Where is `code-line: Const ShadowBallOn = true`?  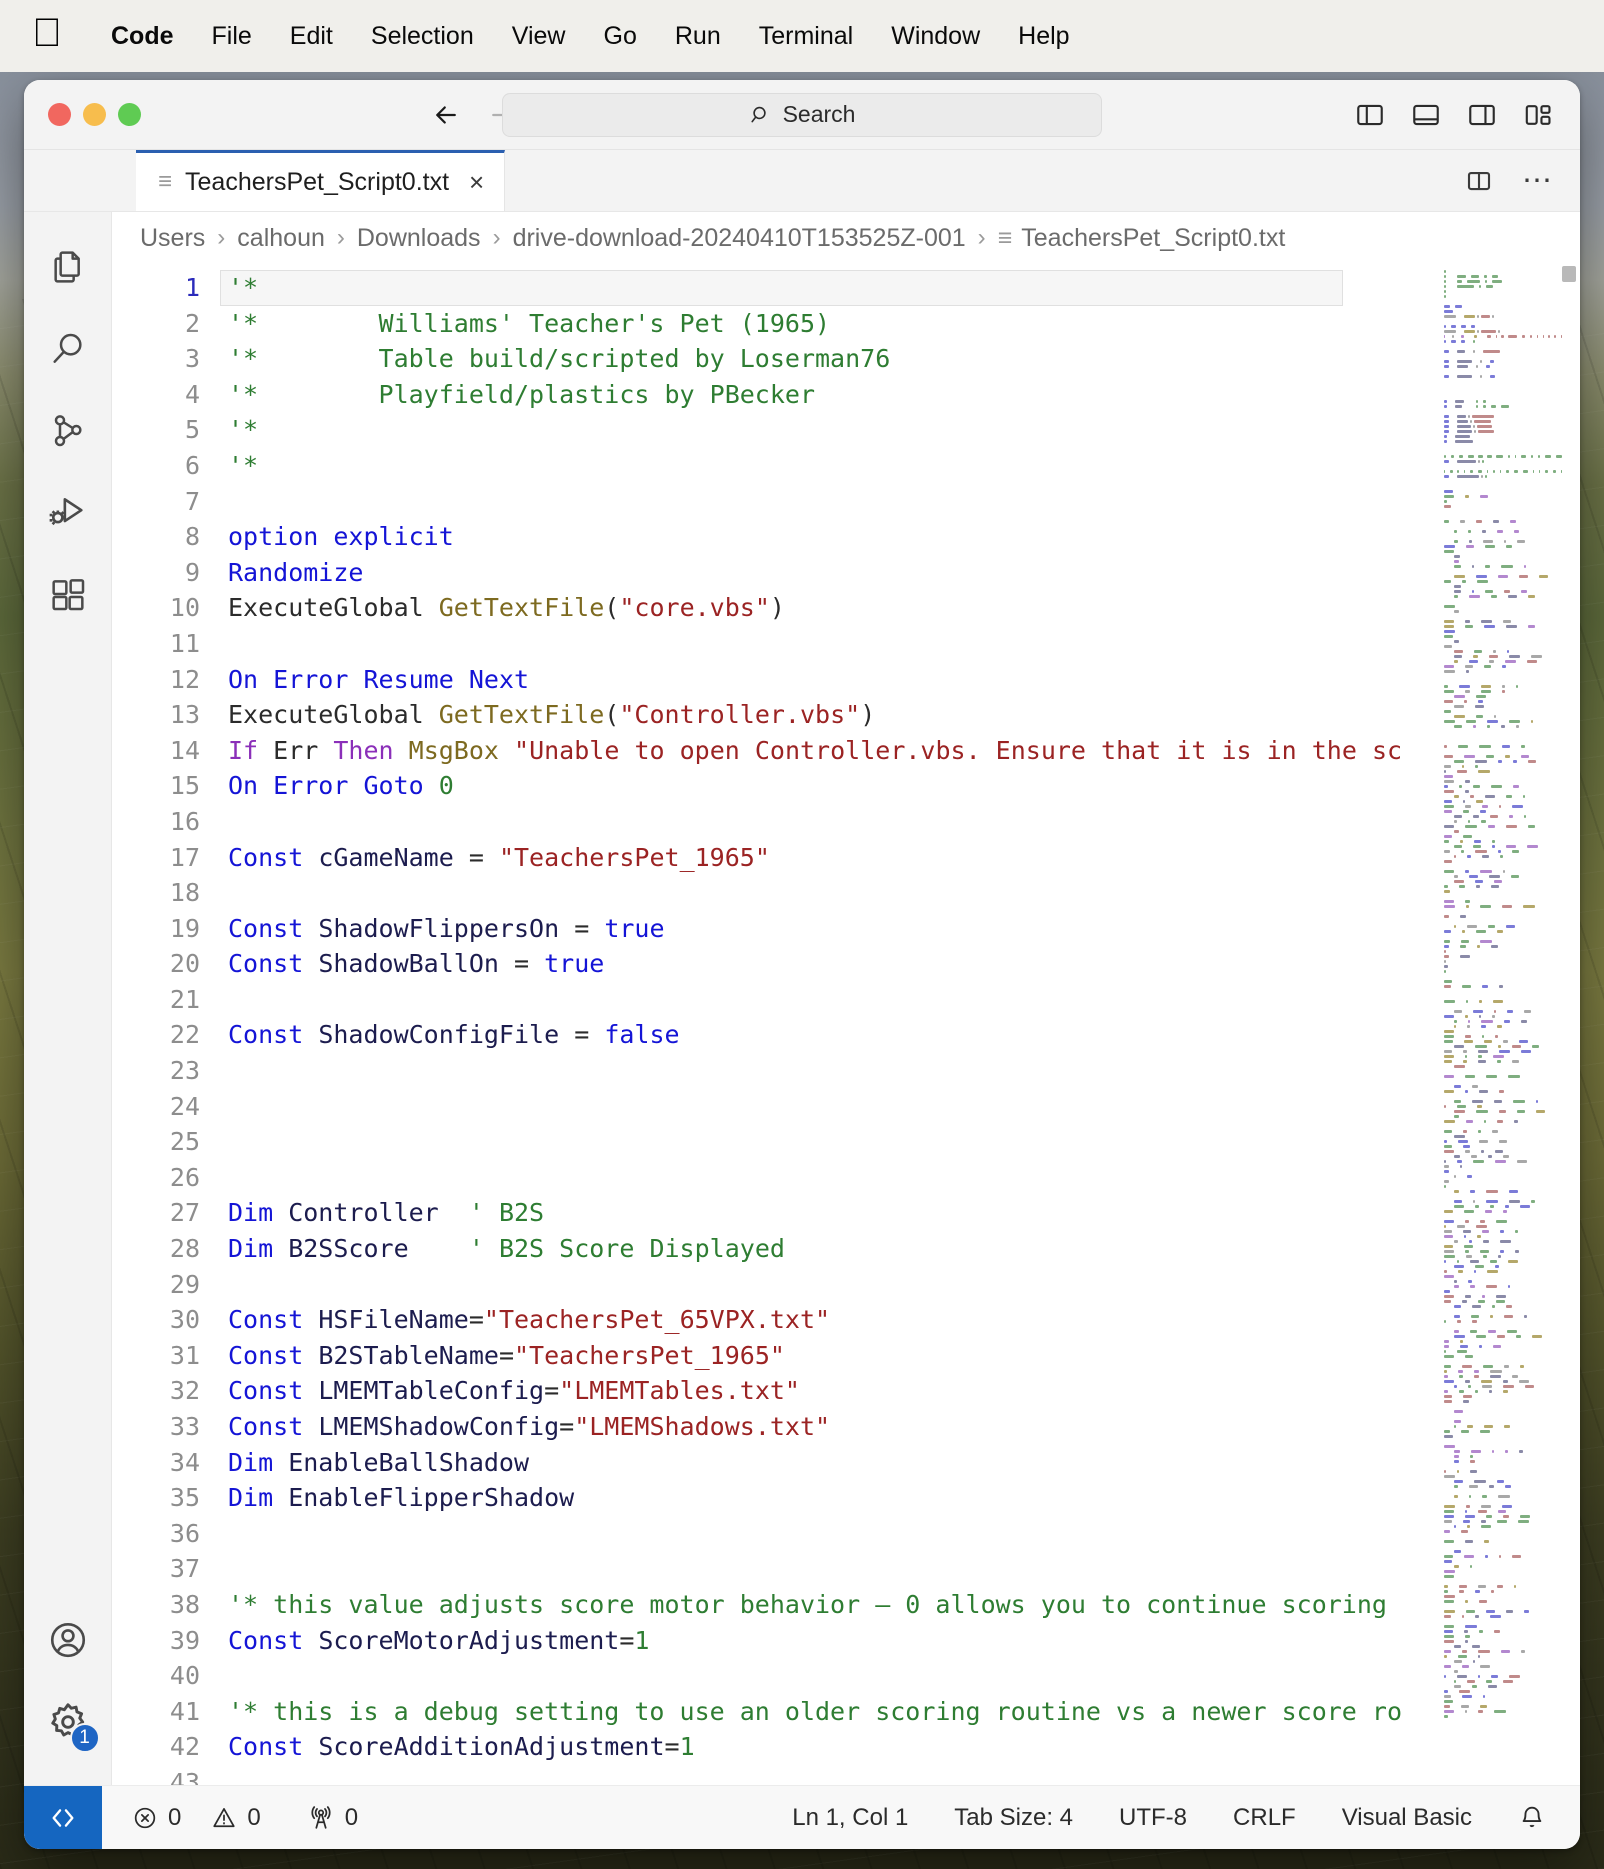
code-line: Const ShadowBallOn = true is located at coordinates (900, 964).